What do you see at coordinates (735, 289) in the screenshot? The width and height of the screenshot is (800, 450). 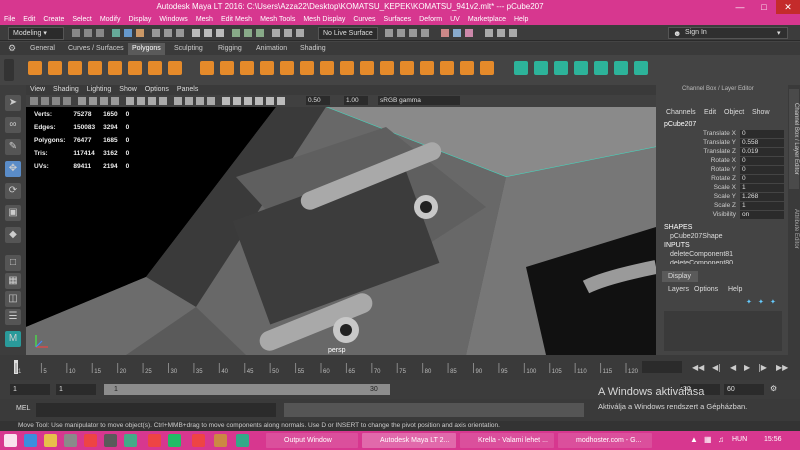 I see `layer-menu-help: Help` at bounding box center [735, 289].